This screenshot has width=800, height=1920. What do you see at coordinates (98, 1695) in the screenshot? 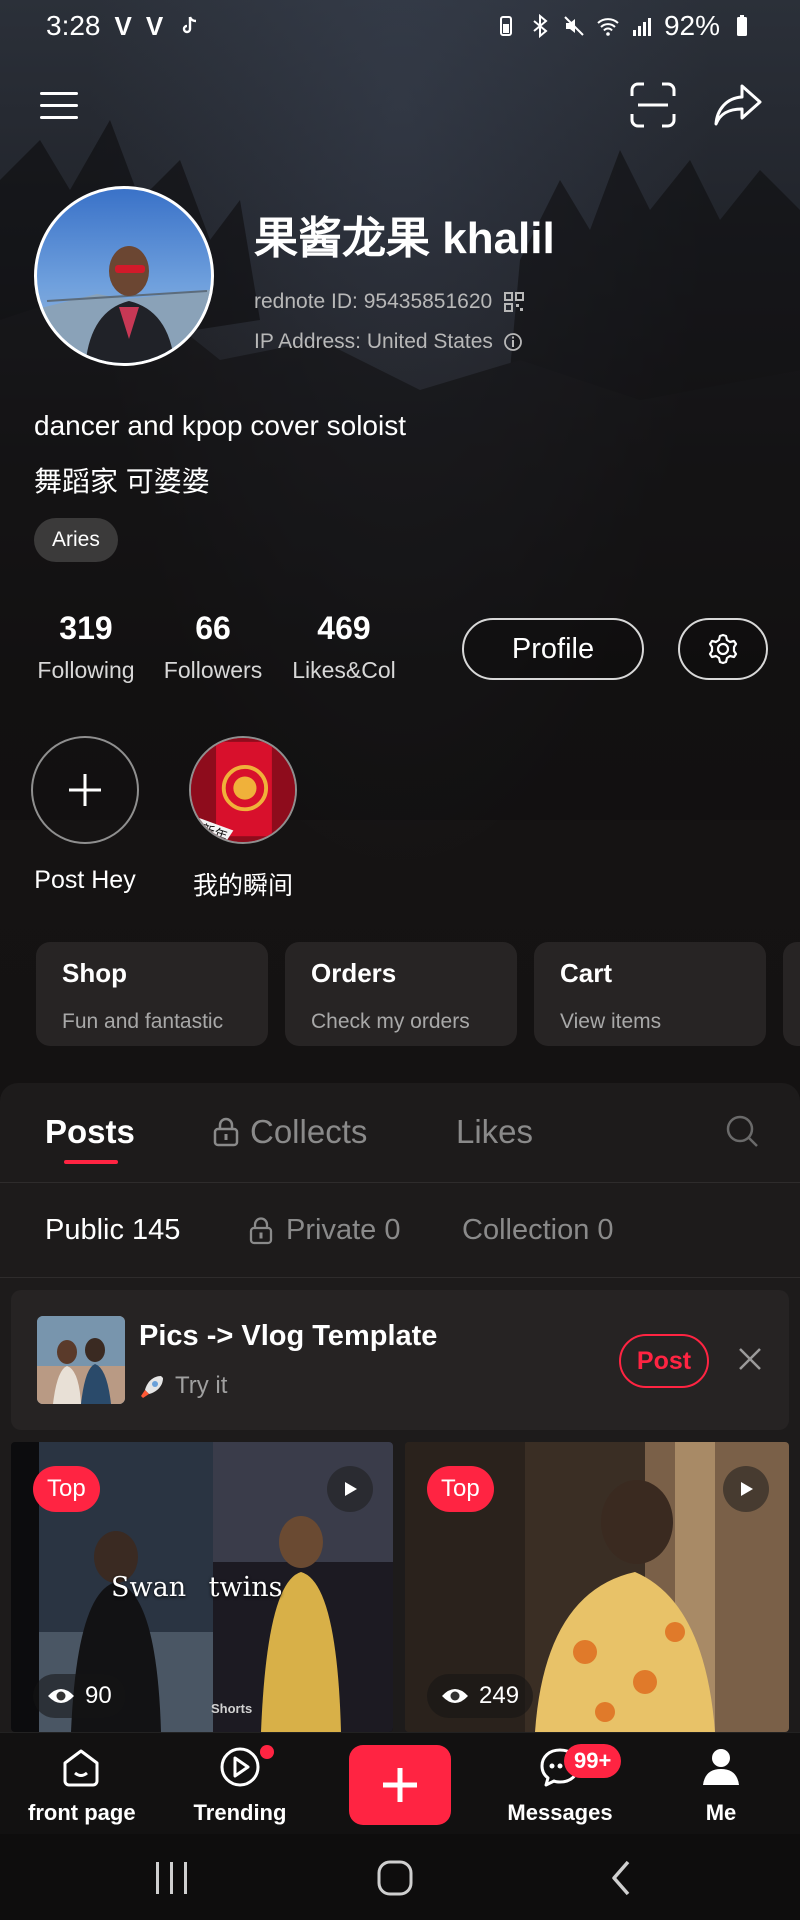
I see `view-count-value: 90` at bounding box center [98, 1695].